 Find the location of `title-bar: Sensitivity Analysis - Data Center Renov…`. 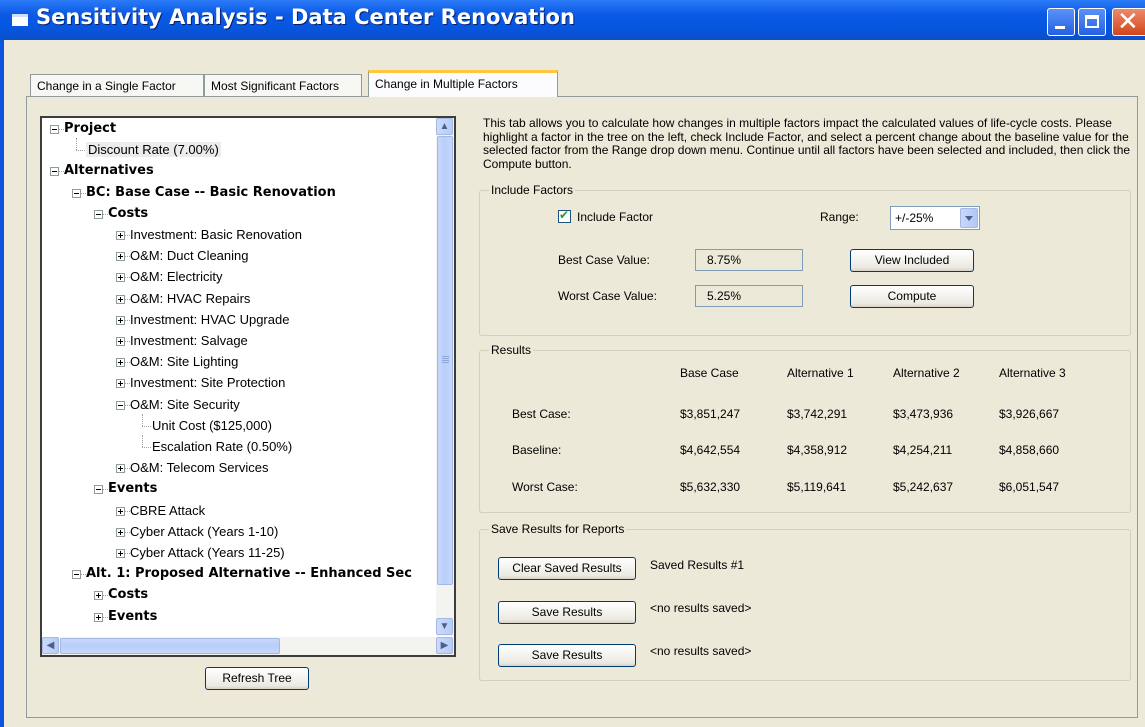

title-bar: Sensitivity Analysis - Data Center Renov… is located at coordinates (572, 20).